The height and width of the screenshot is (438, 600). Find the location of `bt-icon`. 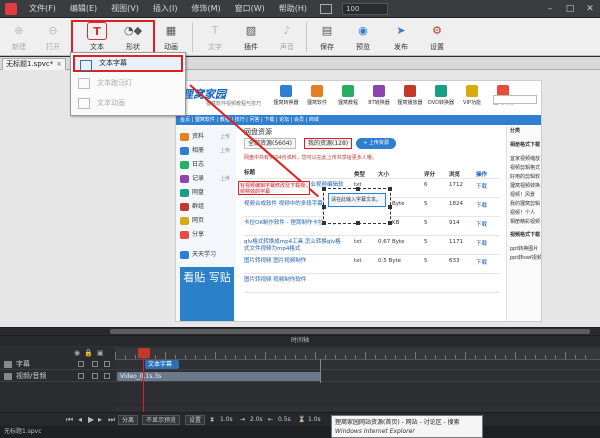

bt-icon is located at coordinates (379, 91).